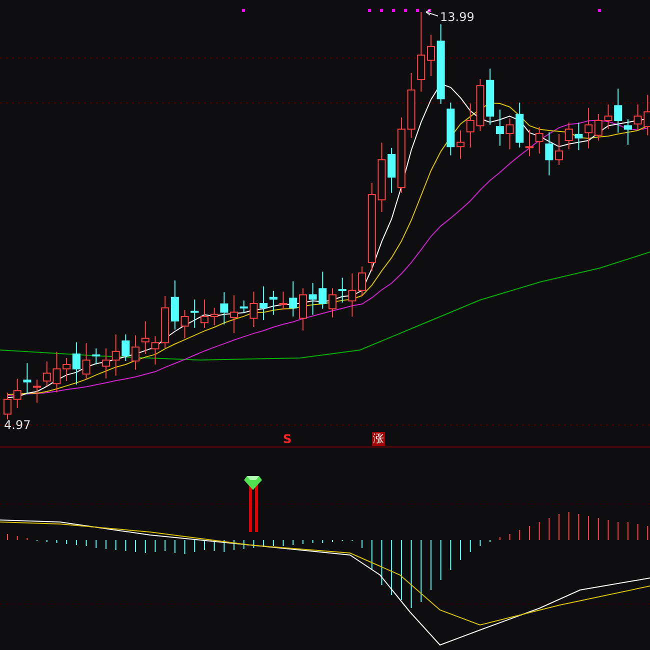 The height and width of the screenshot is (650, 650). I want to click on low-price-label: 4.97, so click(17, 425).